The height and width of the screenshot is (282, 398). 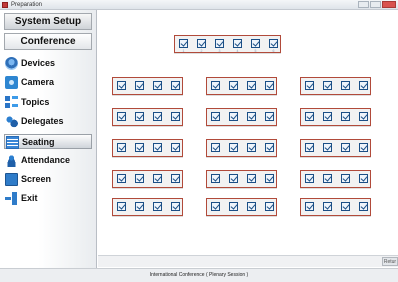 I want to click on minimize-button, so click(x=363, y=4).